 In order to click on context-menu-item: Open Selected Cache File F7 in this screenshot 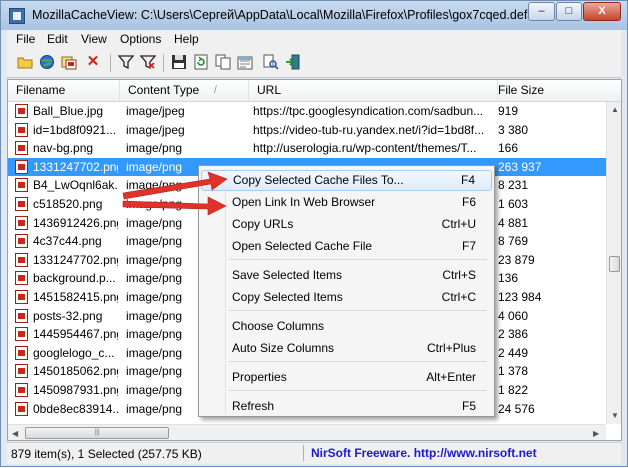, I will do `click(346, 246)`.